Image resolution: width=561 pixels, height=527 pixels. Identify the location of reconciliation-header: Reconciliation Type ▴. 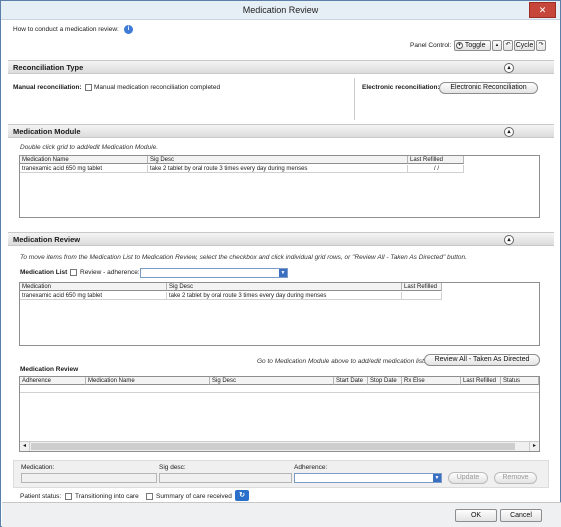
(281, 67).